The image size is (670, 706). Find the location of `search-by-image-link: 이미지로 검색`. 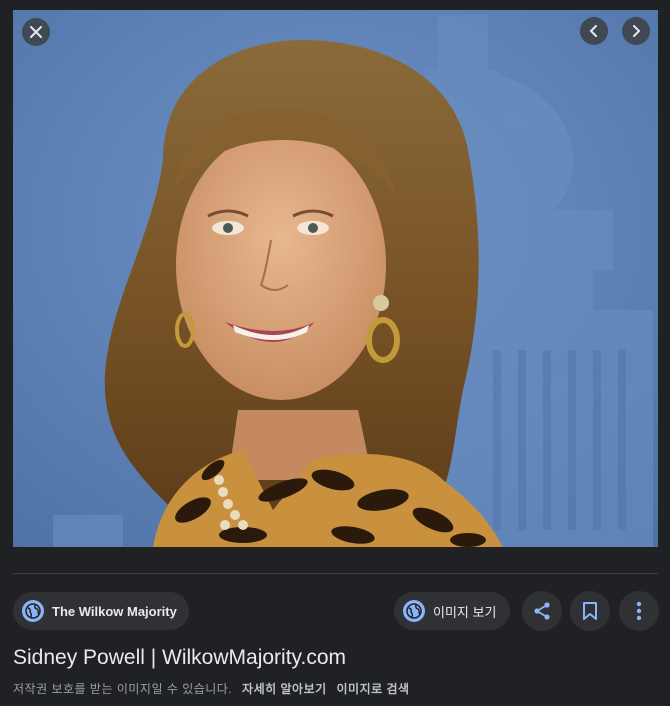

search-by-image-link: 이미지로 검색 is located at coordinates (373, 689).